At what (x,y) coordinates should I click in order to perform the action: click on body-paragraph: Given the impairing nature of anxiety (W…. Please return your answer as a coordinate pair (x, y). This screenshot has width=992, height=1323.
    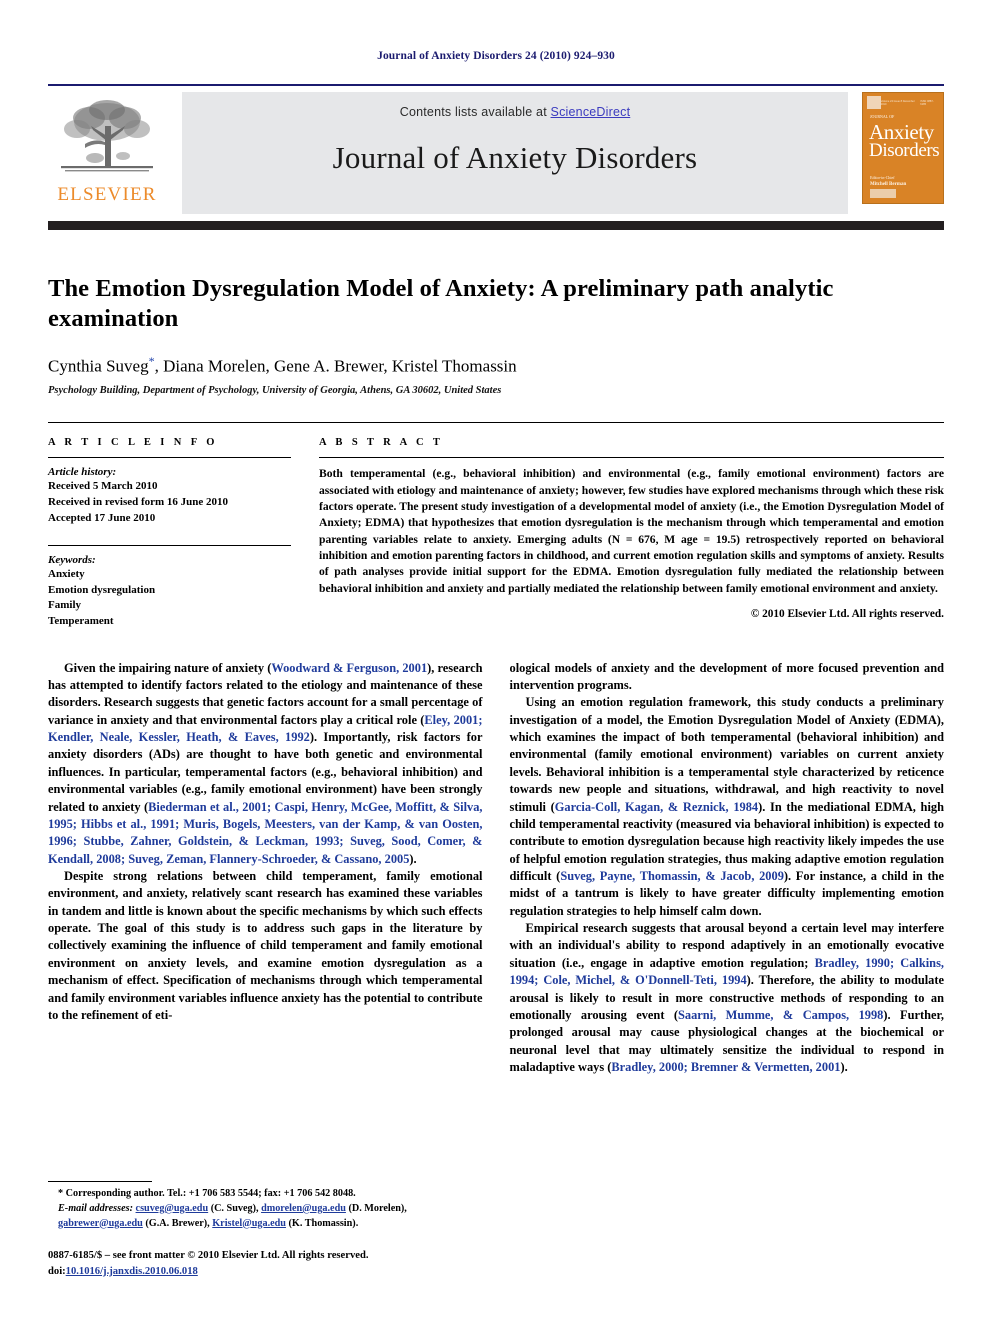
    Looking at the image, I should click on (265, 764).